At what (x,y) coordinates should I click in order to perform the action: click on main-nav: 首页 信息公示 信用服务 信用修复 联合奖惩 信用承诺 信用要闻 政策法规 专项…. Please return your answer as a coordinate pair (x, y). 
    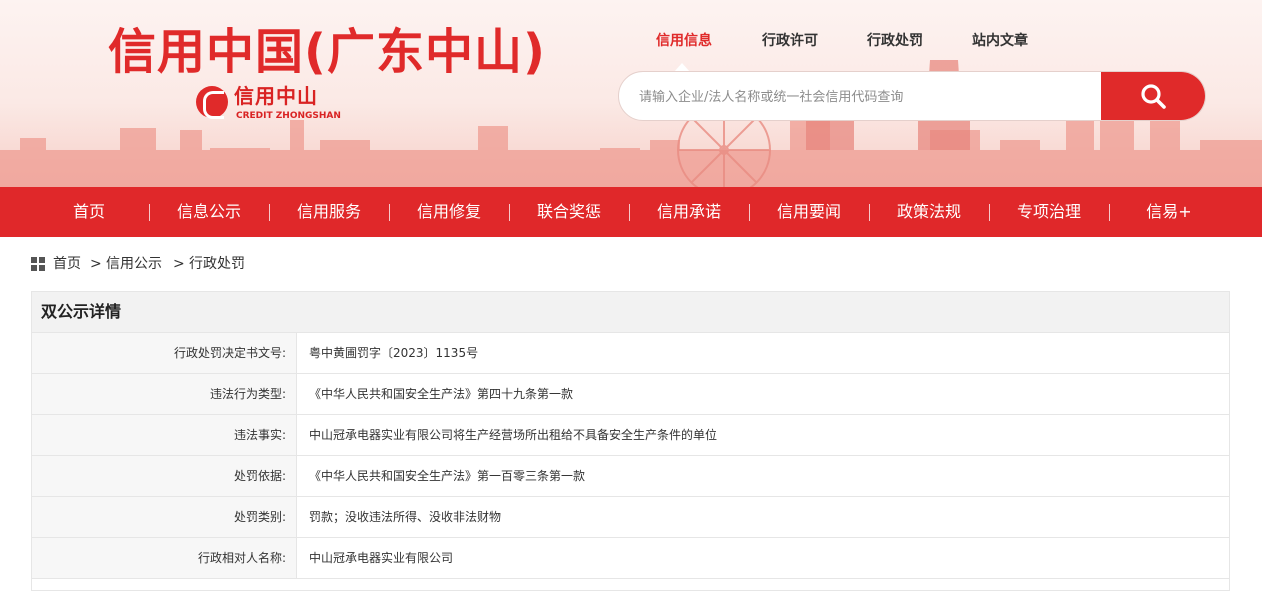
    Looking at the image, I should click on (631, 212).